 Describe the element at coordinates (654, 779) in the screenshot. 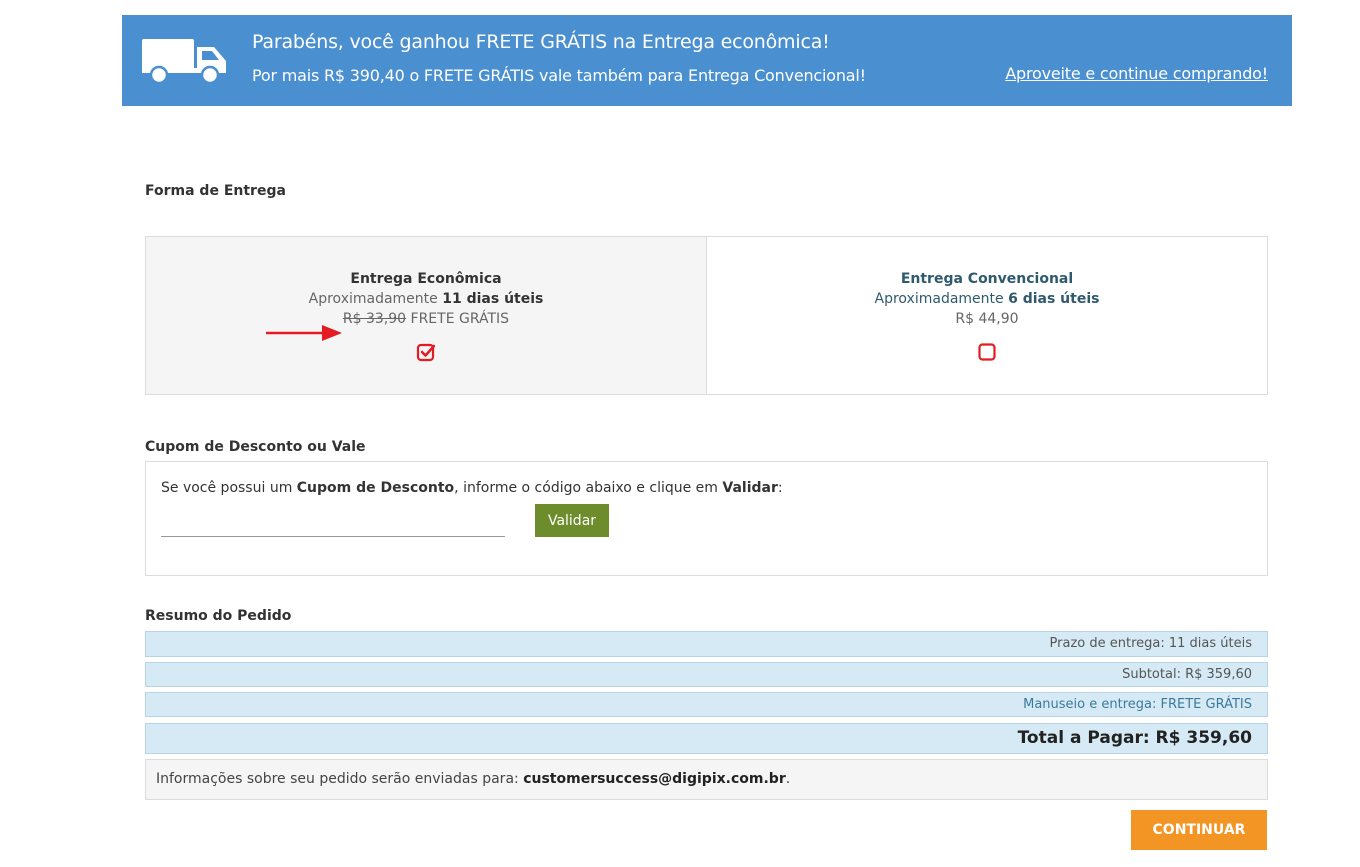

I see `customer-email: customersuccess@digipix.com.br` at that location.